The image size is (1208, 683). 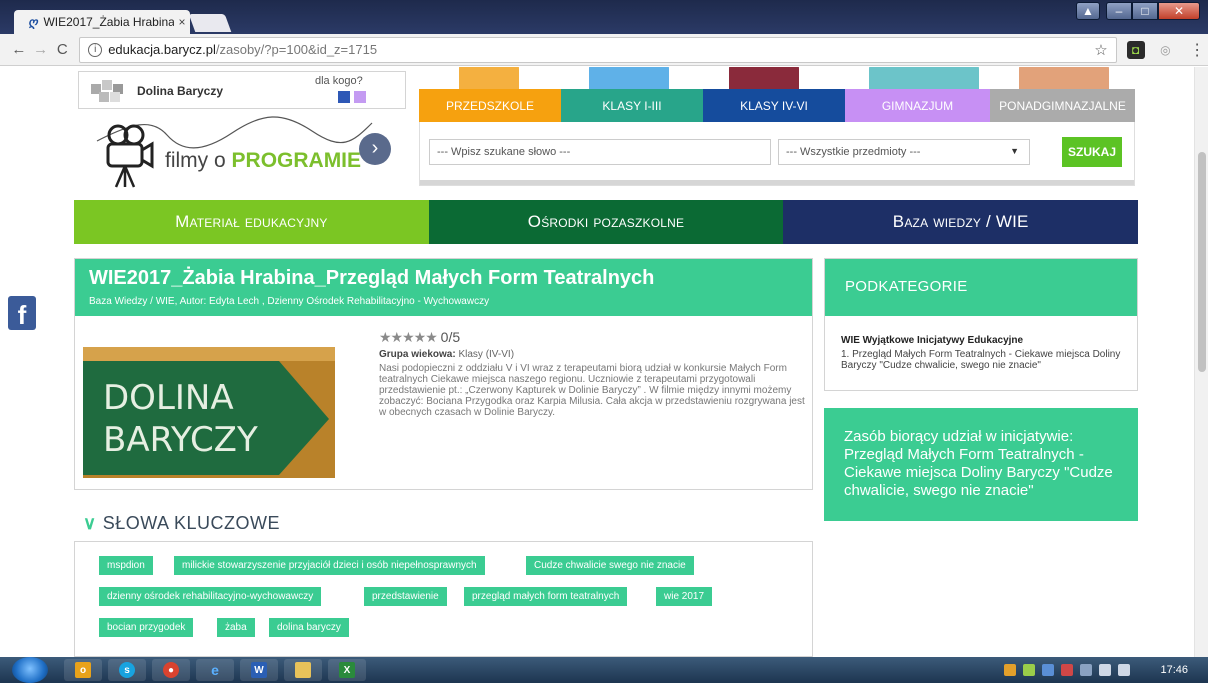 What do you see at coordinates (1179, 11) in the screenshot?
I see `close-window-button: ✕` at bounding box center [1179, 11].